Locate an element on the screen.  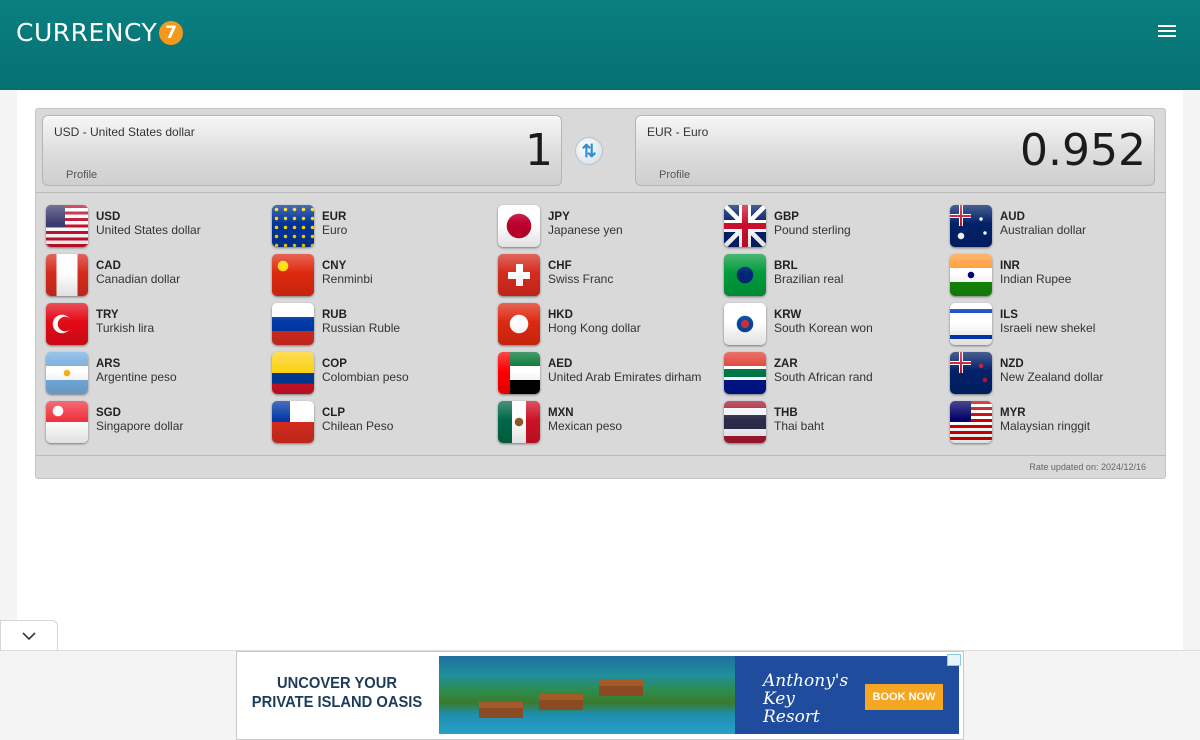
currency-item-ars: ARS Argentine peso is located at coordinates (156, 374).